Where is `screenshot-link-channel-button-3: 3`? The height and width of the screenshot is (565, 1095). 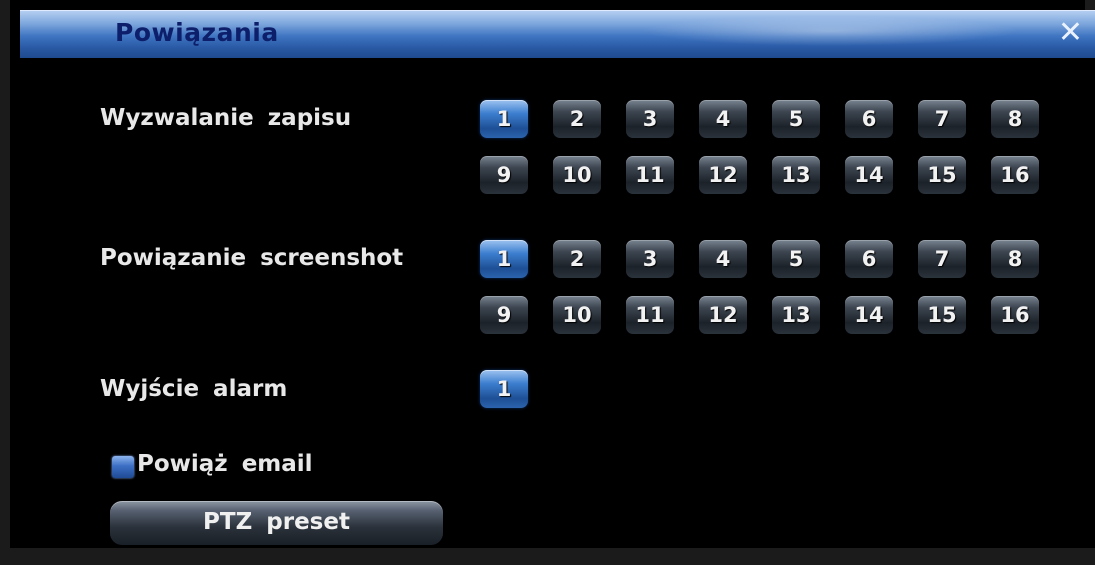
screenshot-link-channel-button-3: 3 is located at coordinates (650, 259).